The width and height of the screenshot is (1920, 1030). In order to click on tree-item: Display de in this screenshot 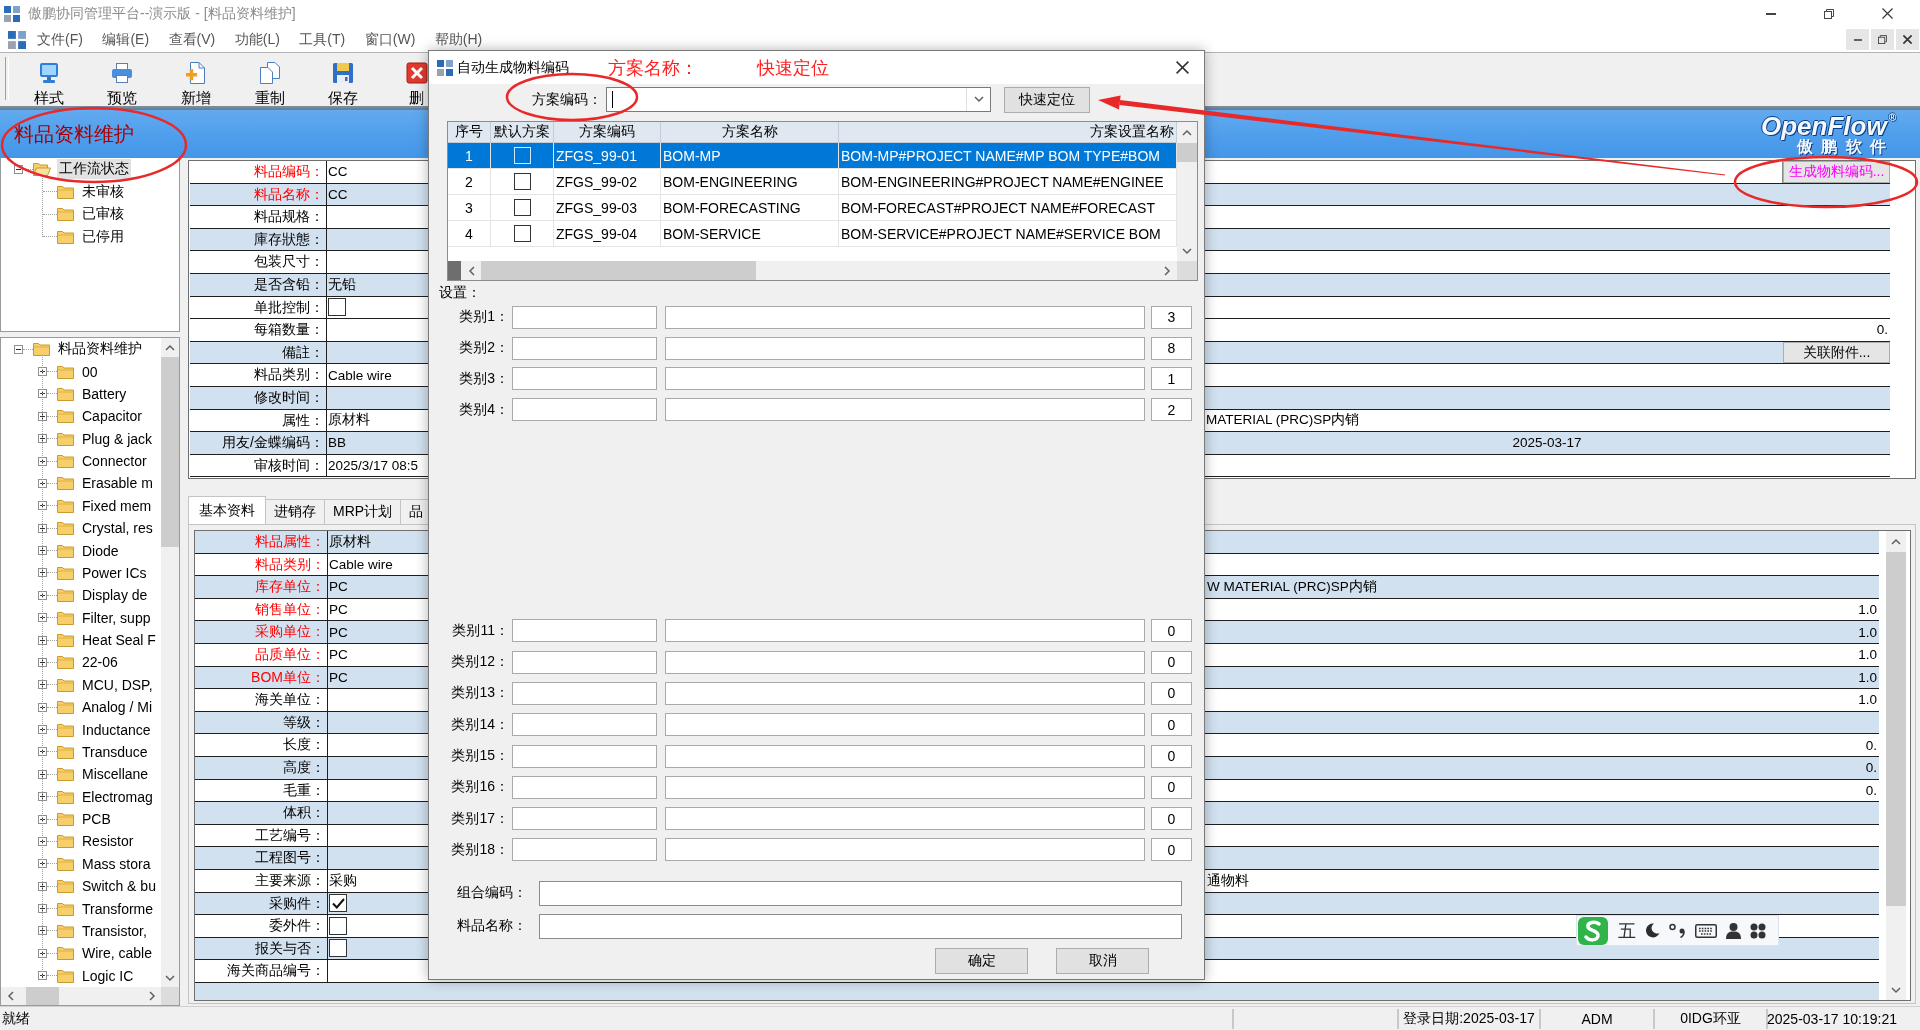, I will do `click(115, 595)`.